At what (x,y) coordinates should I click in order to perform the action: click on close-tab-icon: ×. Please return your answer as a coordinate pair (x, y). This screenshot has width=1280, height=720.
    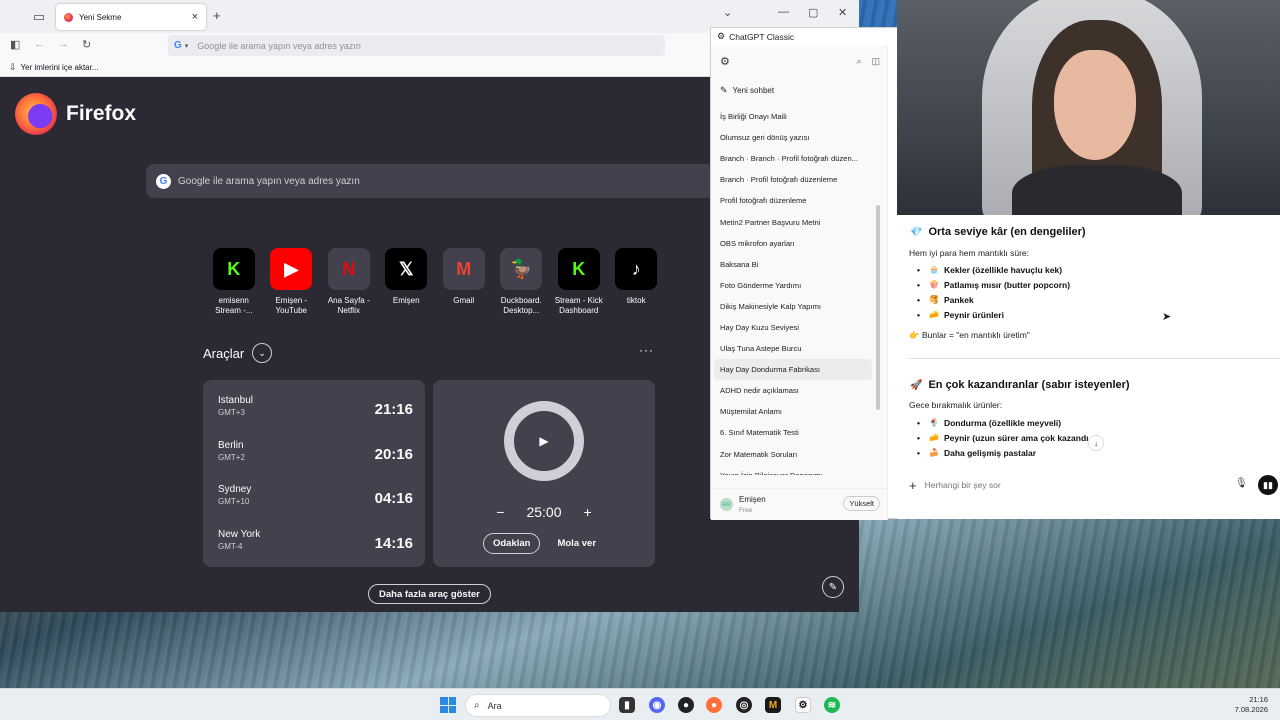
    Looking at the image, I should click on (195, 17).